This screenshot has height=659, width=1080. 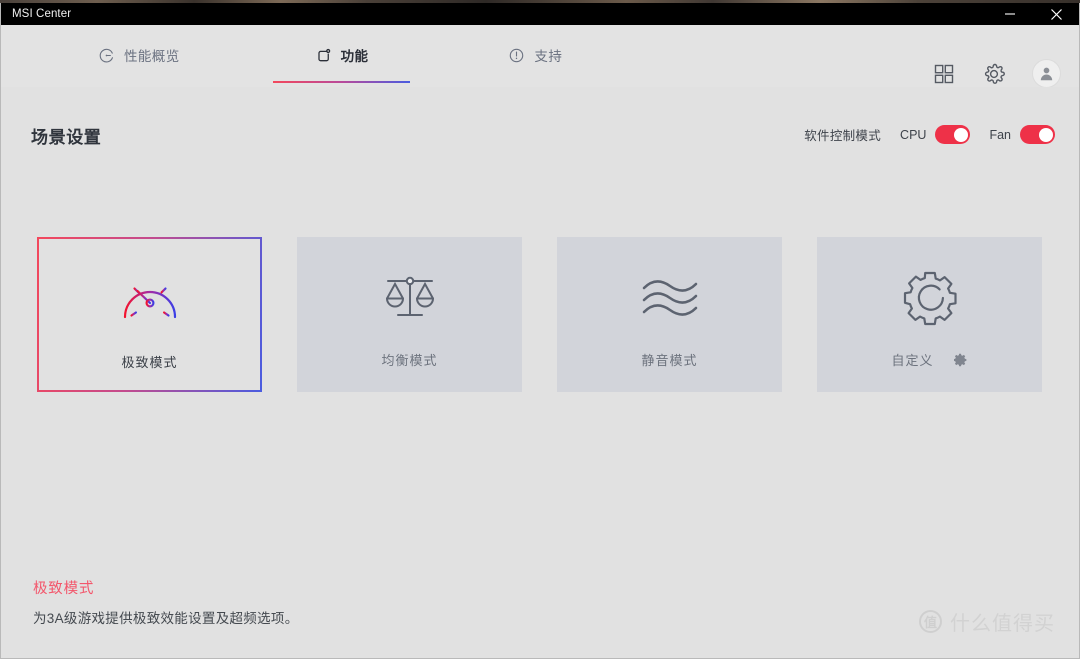 What do you see at coordinates (323, 55) in the screenshot?
I see `features-square-icon` at bounding box center [323, 55].